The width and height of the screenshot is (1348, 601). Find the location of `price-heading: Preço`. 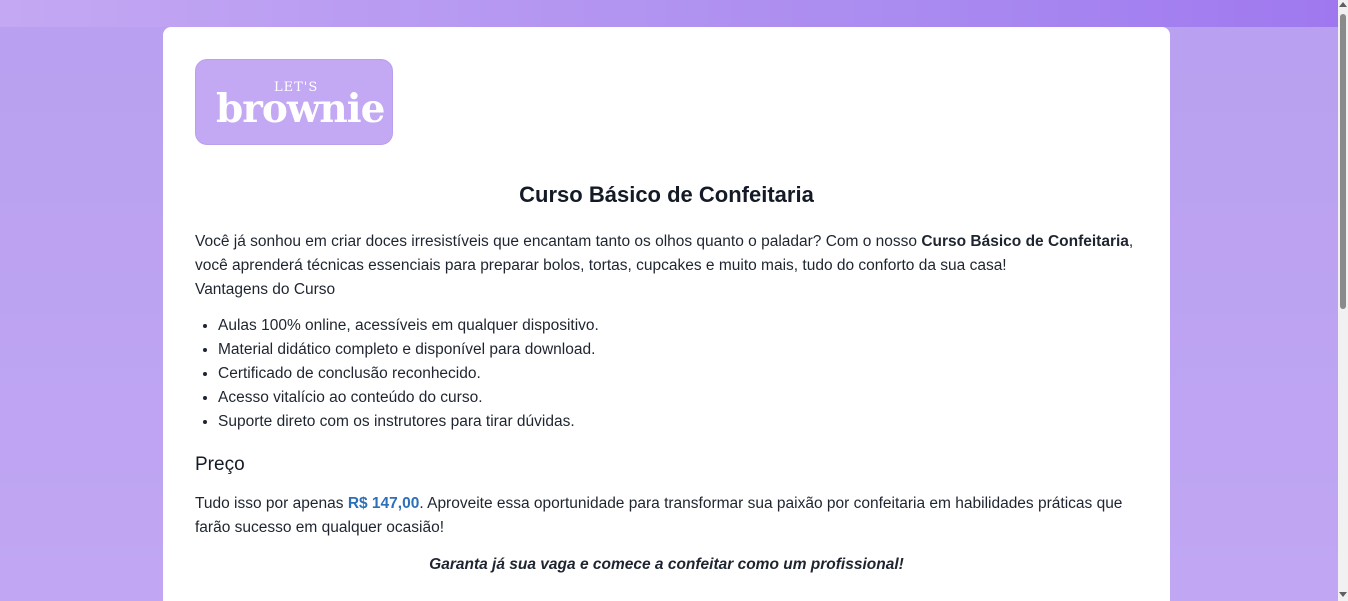

price-heading: Preço is located at coordinates (220, 464).